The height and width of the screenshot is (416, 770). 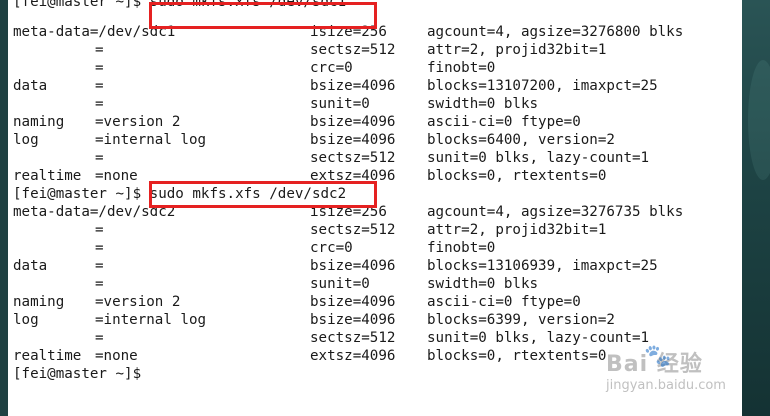 I want to click on line-col-4: sunit=0 blks, lazy-count=1, so click(x=538, y=158).